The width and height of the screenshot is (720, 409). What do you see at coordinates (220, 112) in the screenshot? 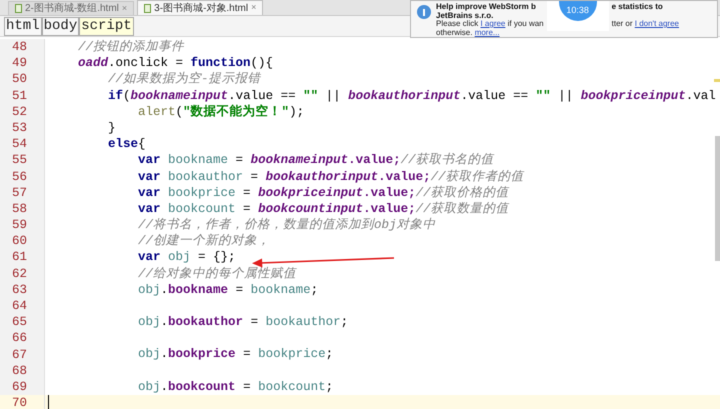
I see `code-line: alert("数据不能为空！");` at bounding box center [220, 112].